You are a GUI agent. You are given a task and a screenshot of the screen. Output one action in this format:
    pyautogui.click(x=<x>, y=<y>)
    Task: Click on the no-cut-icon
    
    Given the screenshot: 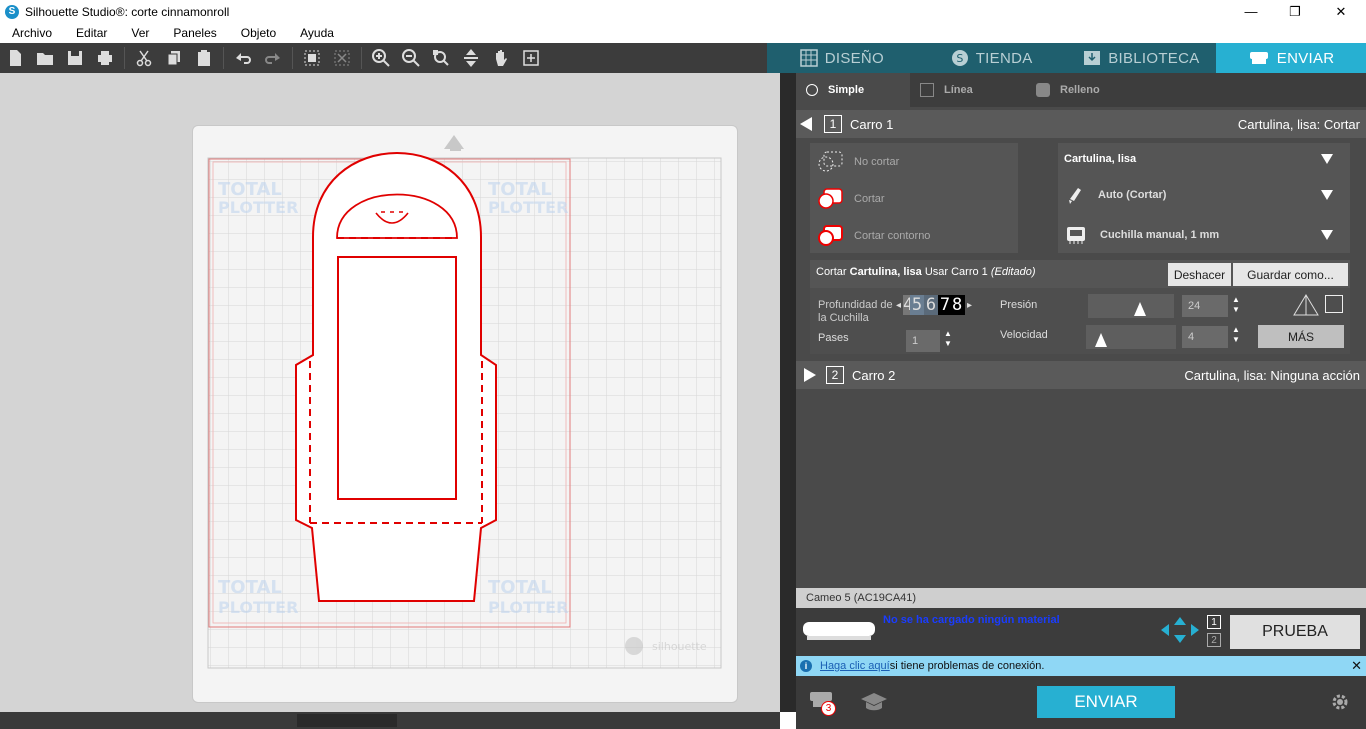 What is the action you would take?
    pyautogui.click(x=830, y=161)
    